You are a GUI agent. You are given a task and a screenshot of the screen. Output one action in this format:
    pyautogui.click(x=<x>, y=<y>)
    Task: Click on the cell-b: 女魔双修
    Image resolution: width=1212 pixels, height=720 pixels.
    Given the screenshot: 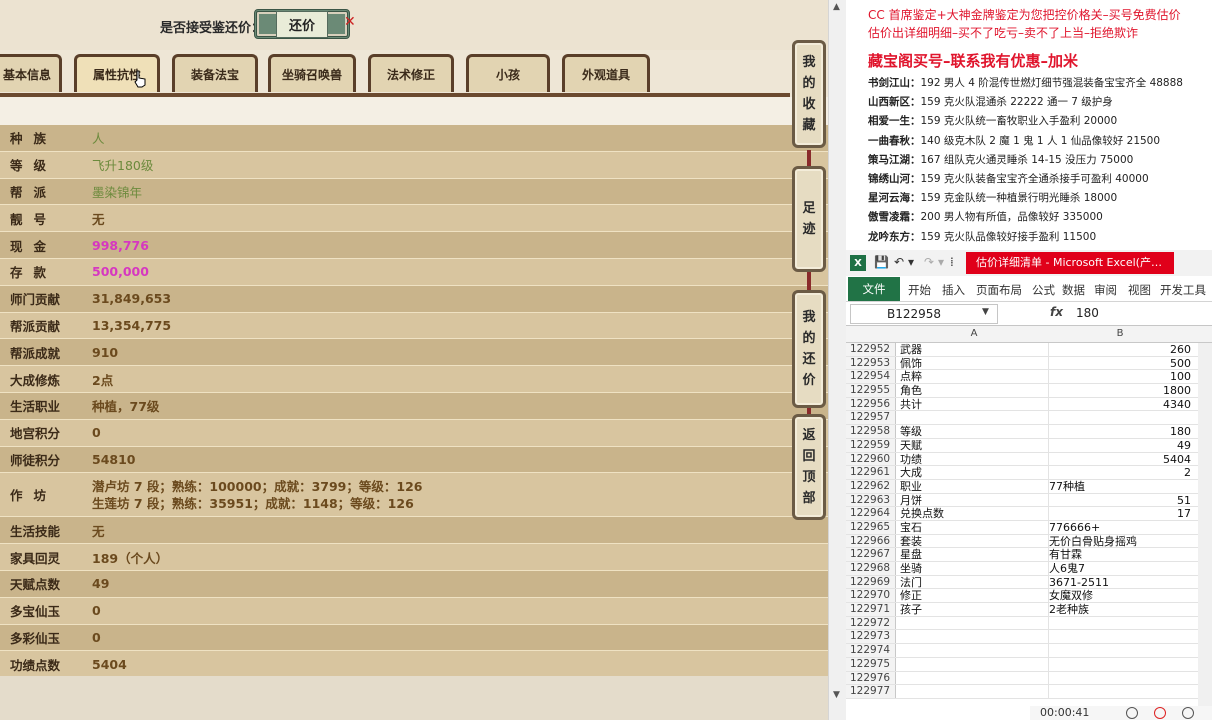 What is the action you would take?
    pyautogui.click(x=1120, y=596)
    